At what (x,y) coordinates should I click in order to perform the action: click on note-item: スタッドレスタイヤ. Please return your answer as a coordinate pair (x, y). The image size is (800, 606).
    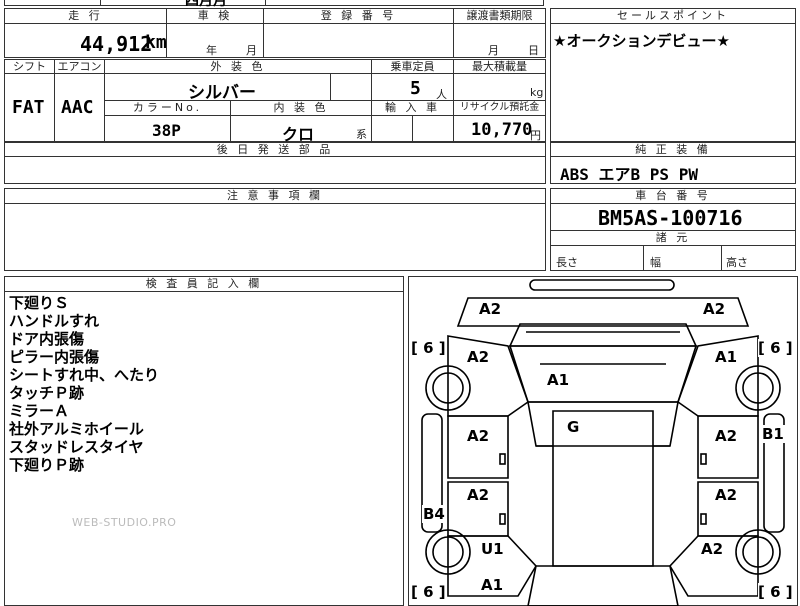
    Looking at the image, I should click on (76, 447).